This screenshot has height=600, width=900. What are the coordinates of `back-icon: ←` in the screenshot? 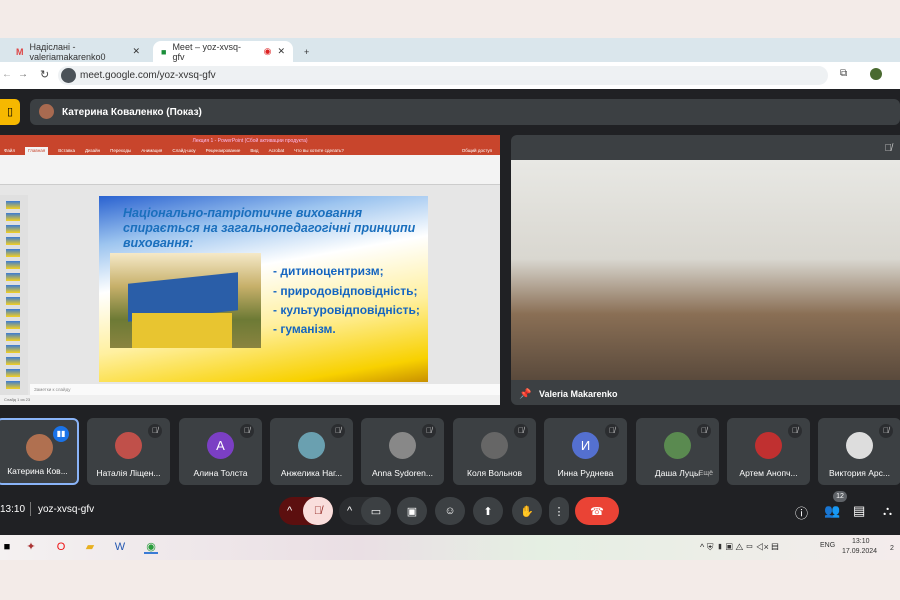 It's located at (7, 74).